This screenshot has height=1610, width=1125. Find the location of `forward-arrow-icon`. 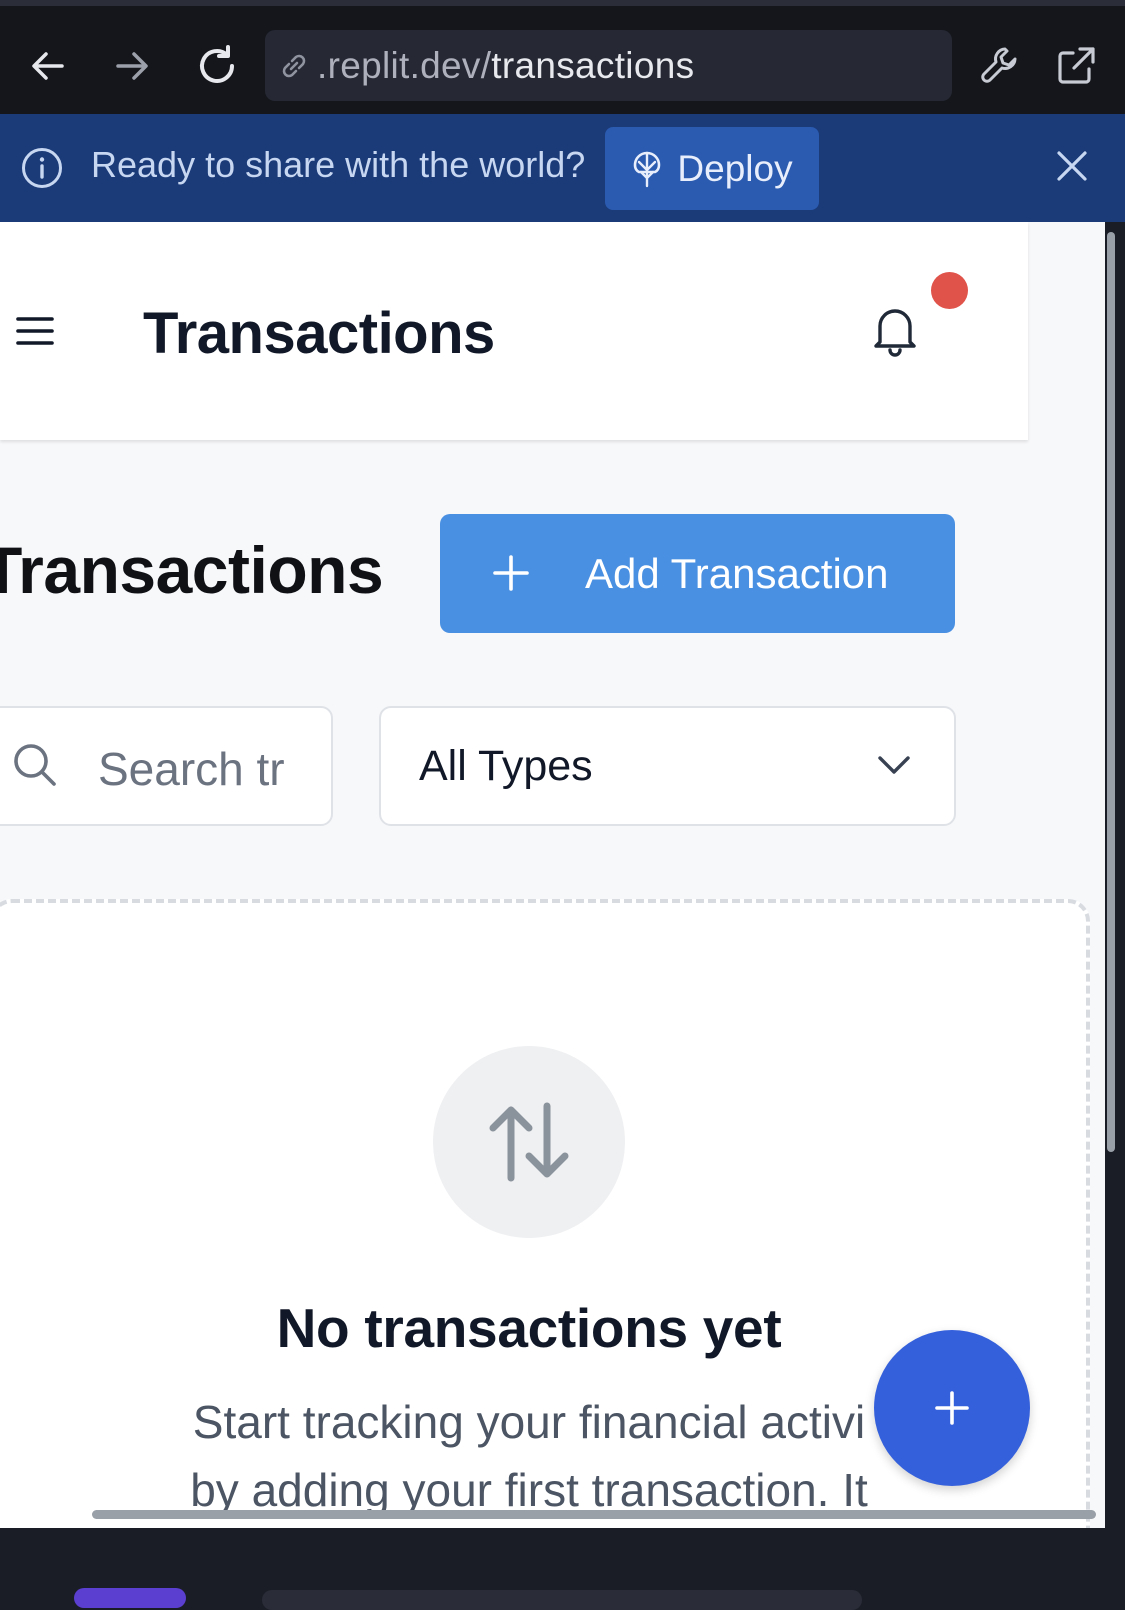

forward-arrow-icon is located at coordinates (132, 66).